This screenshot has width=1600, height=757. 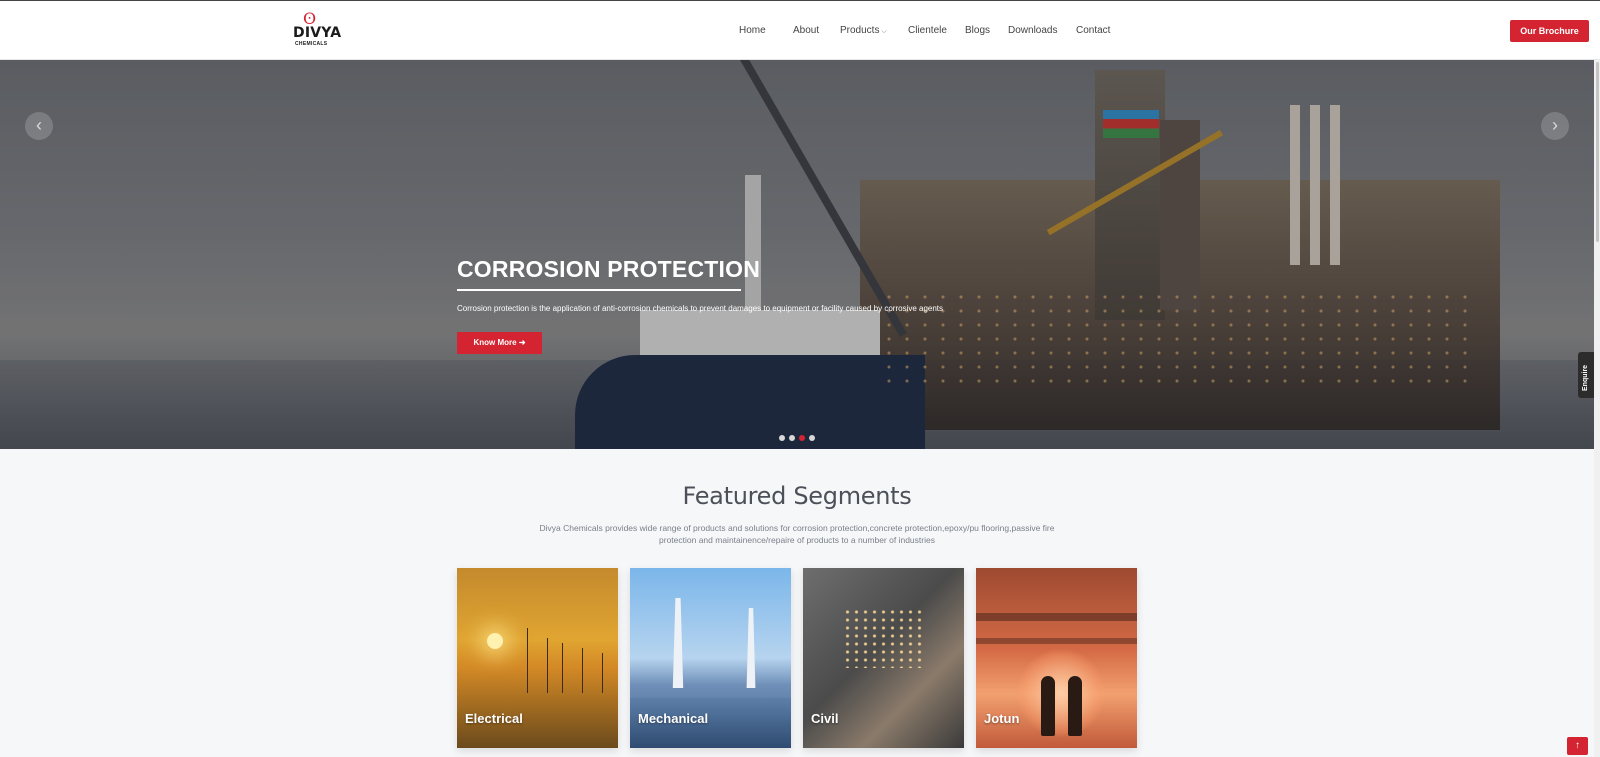 I want to click on nav-downloads: Downloads, so click(x=1032, y=31).